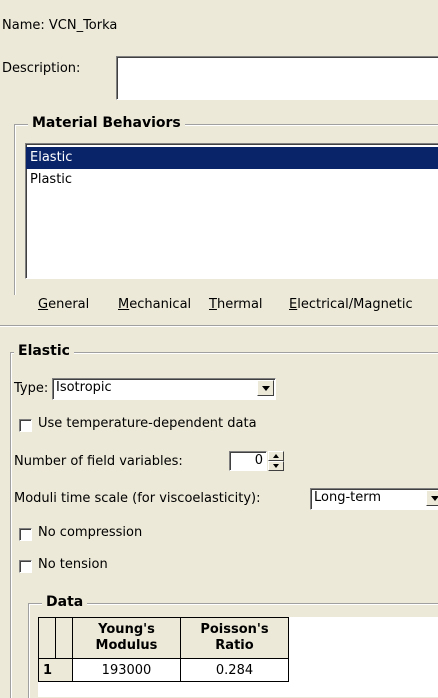  I want to click on type-select: Isotropic, so click(164, 389).